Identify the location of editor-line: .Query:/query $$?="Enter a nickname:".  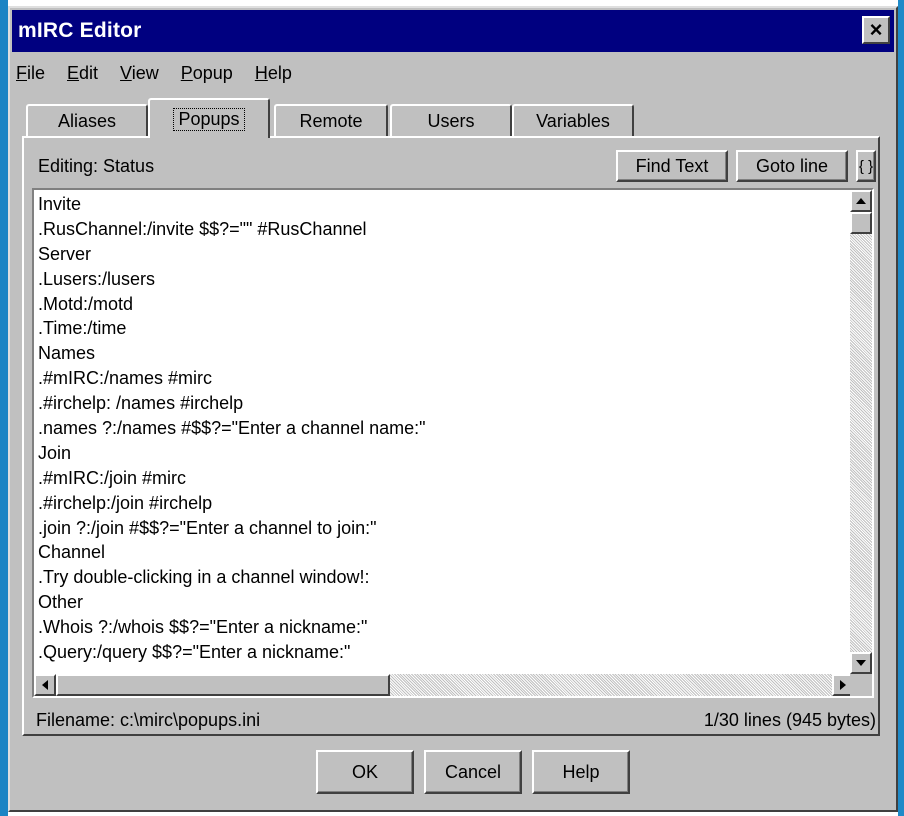
(194, 652).